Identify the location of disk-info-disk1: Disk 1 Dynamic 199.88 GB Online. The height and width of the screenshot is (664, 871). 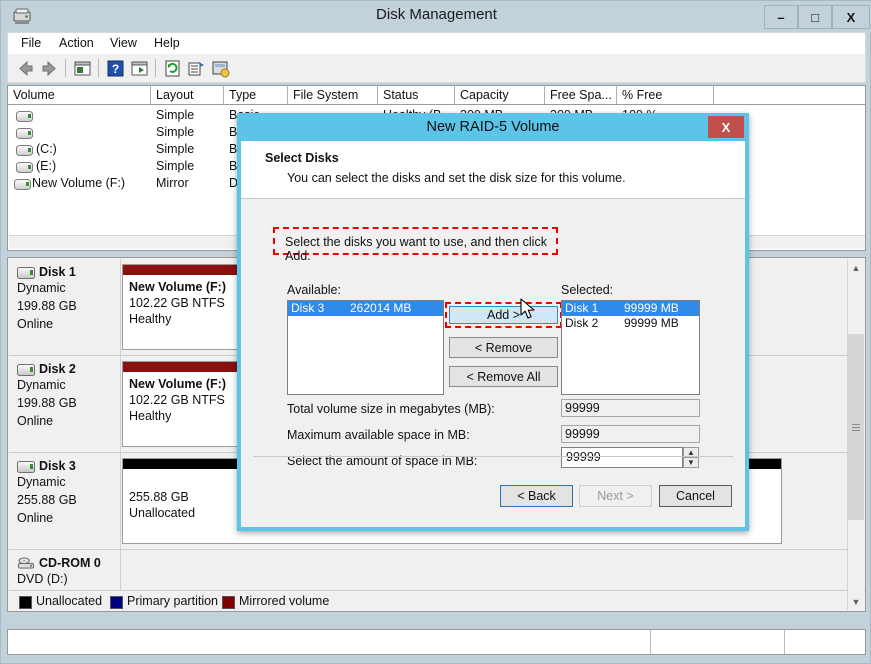
(65, 307).